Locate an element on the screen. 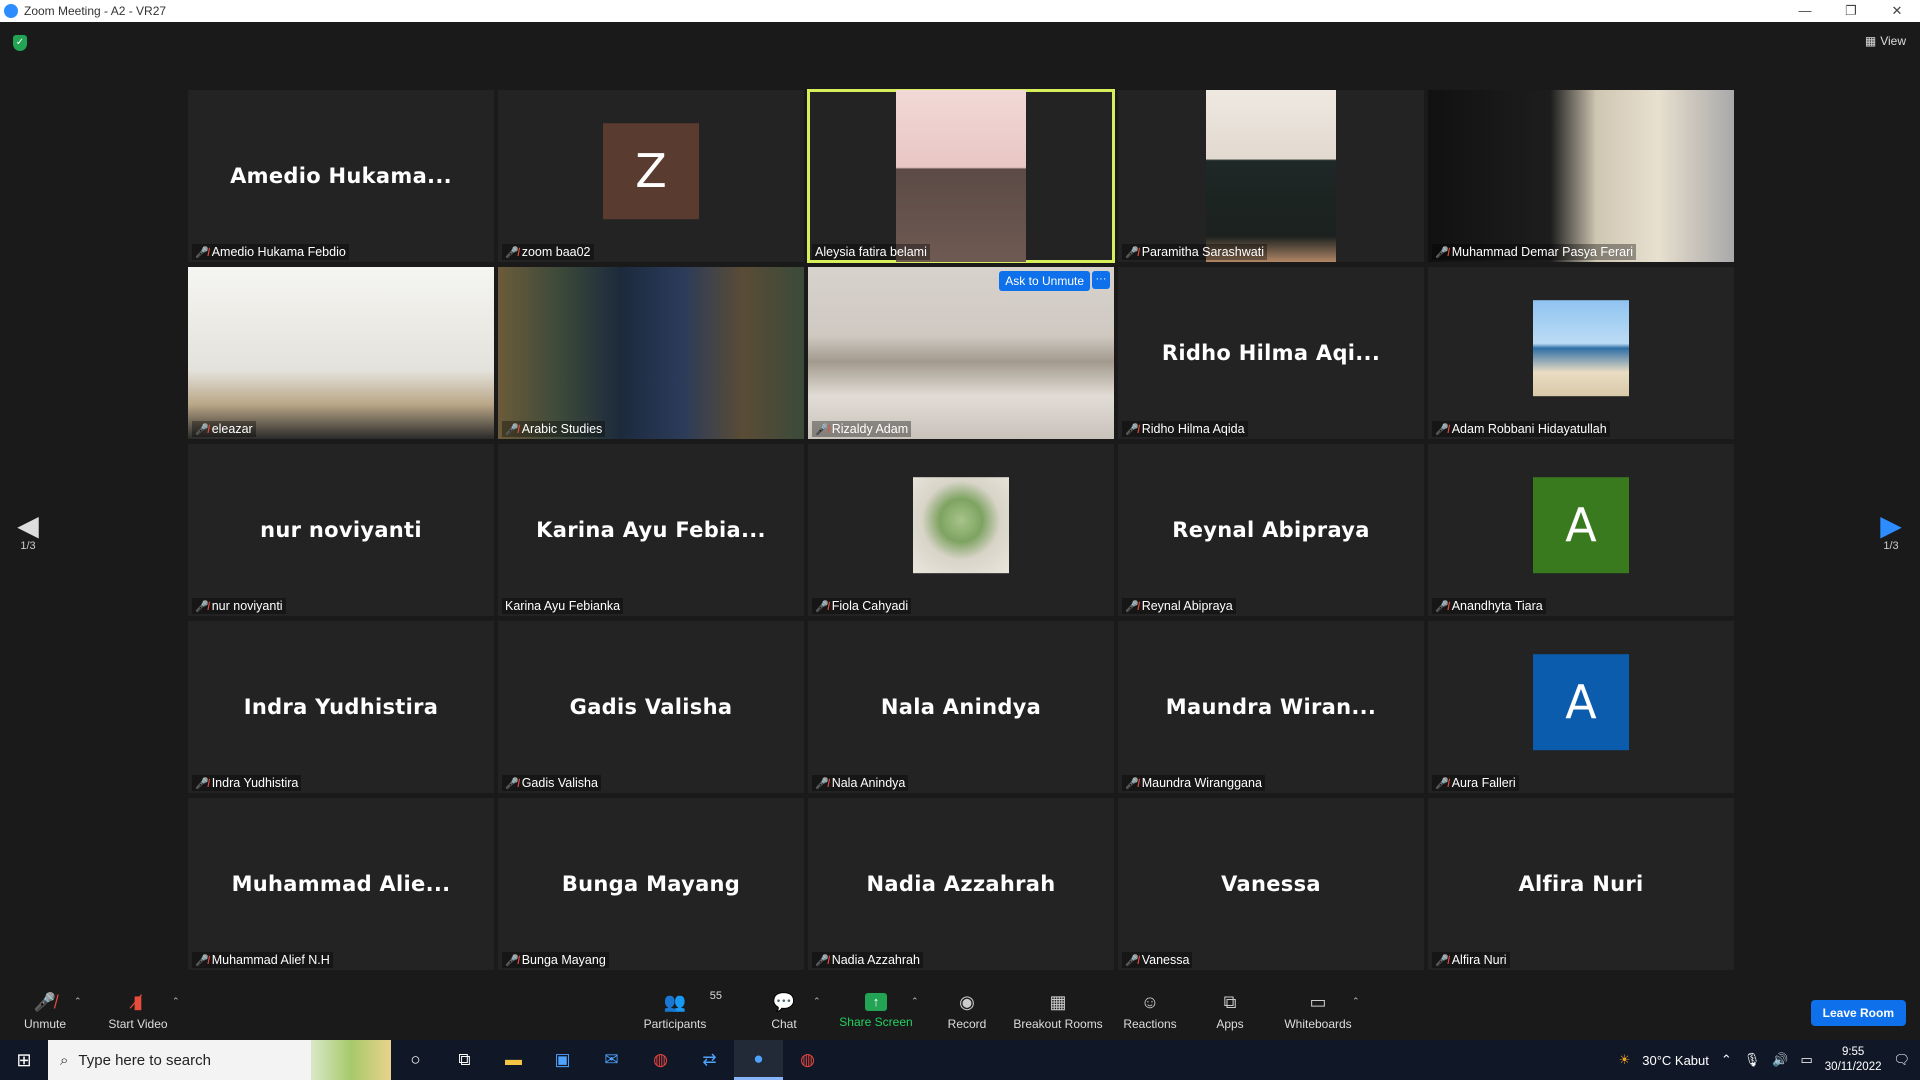 The height and width of the screenshot is (1080, 1920). volume-icon: 🔊 is located at coordinates (1780, 1060).